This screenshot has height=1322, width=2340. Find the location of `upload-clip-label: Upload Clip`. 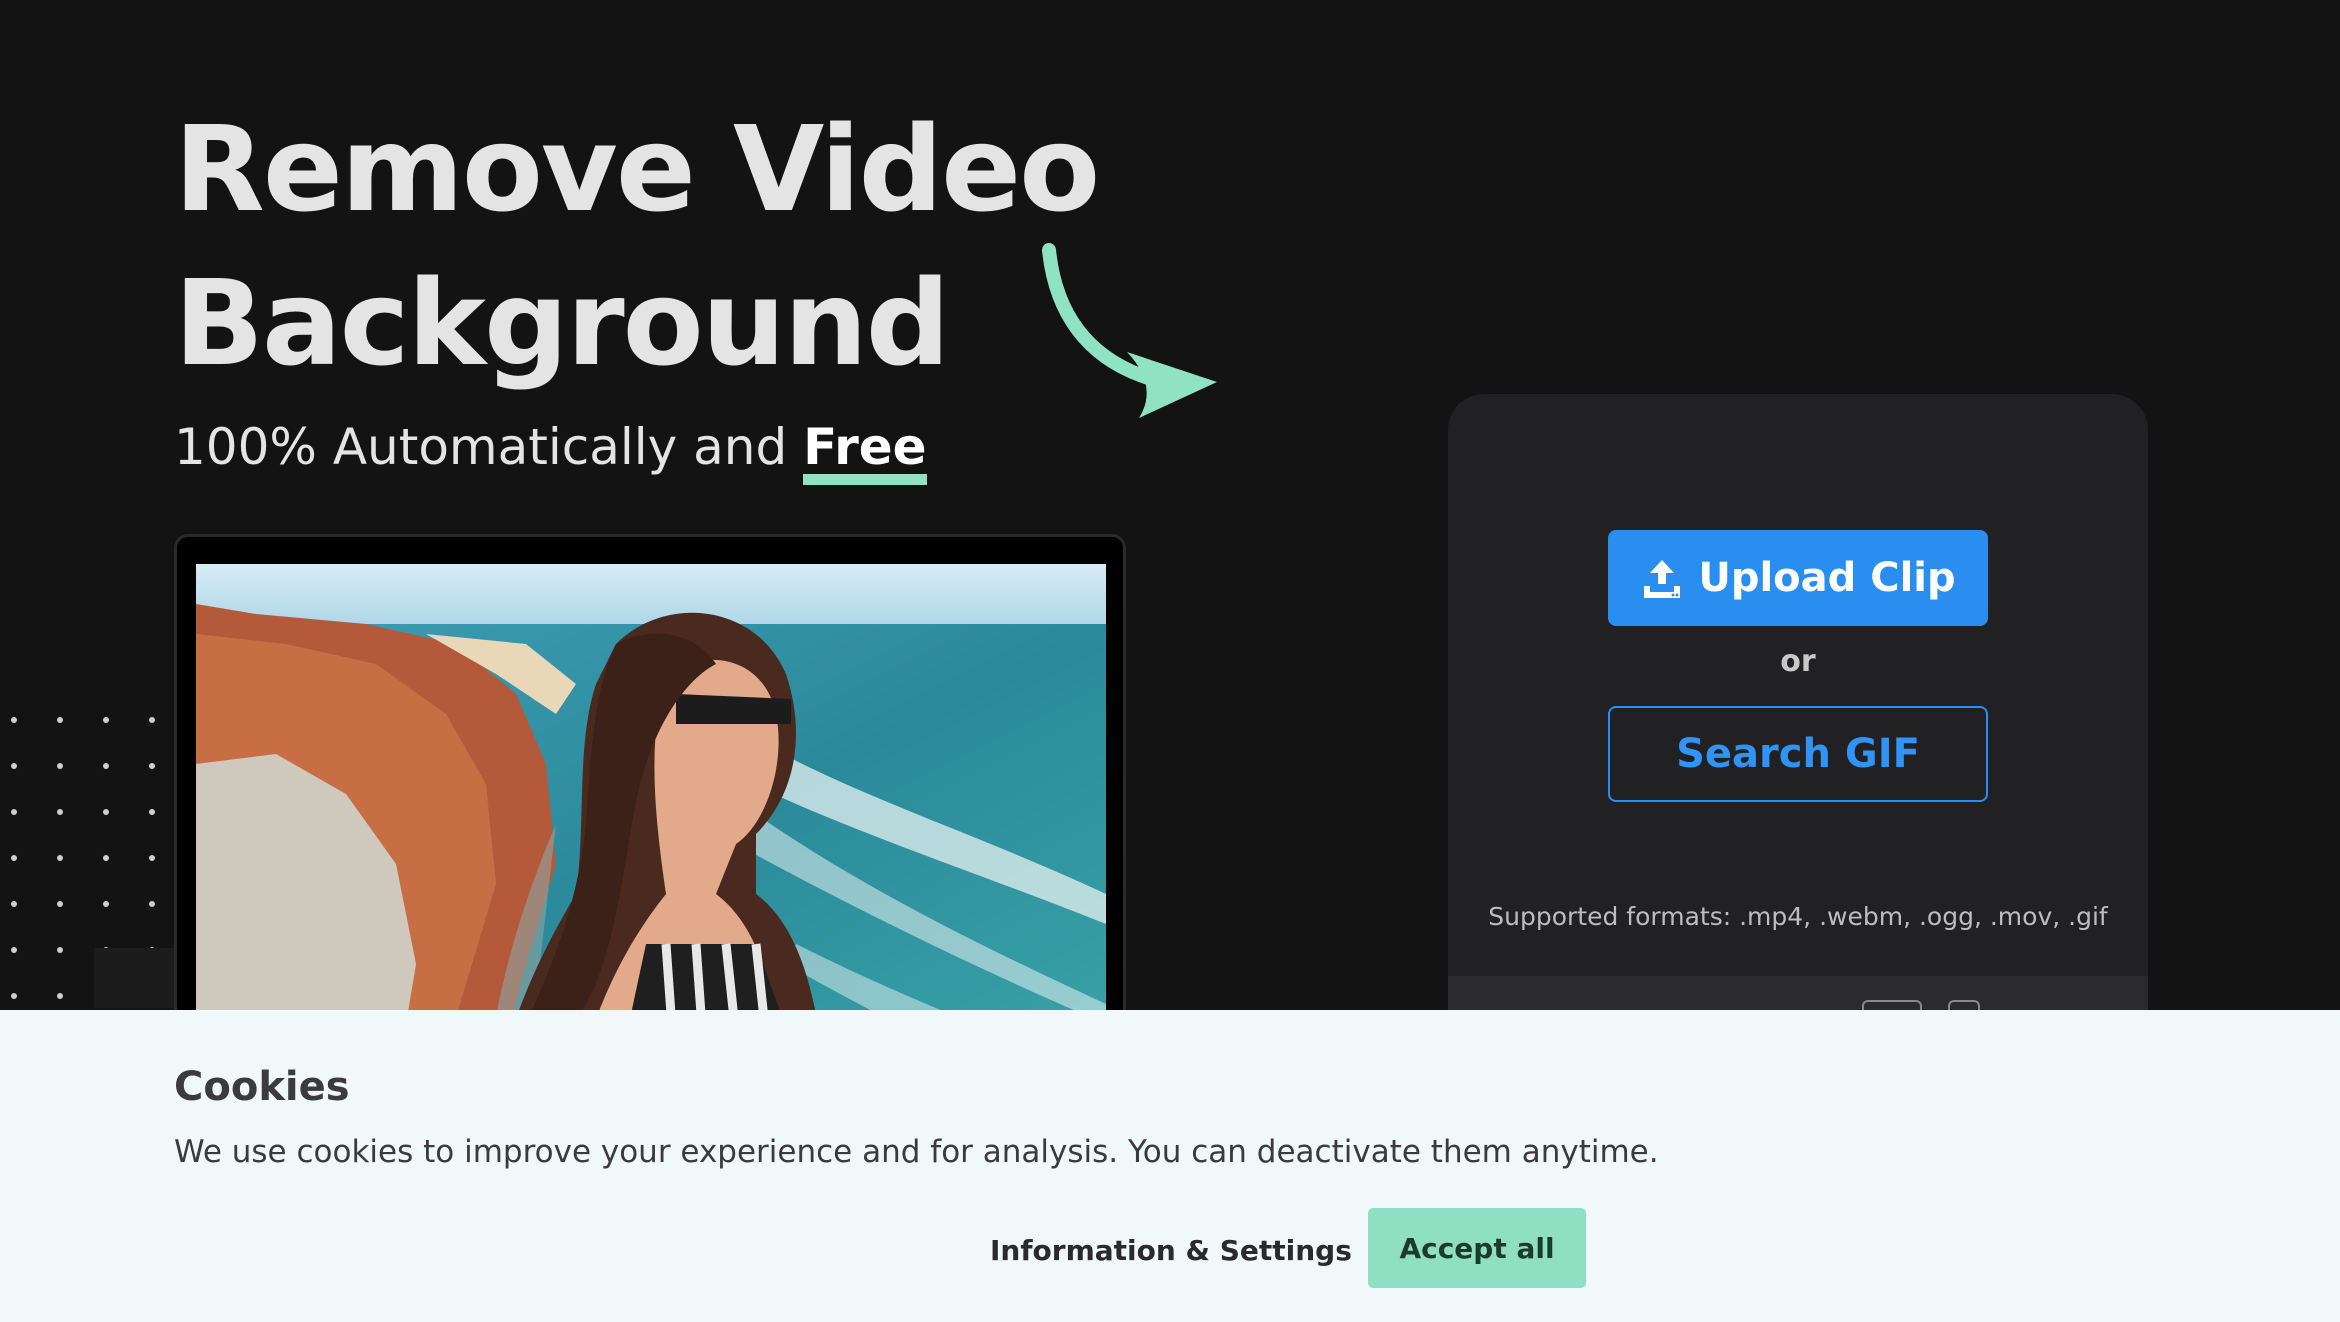

upload-clip-label: Upload Clip is located at coordinates (1827, 578).